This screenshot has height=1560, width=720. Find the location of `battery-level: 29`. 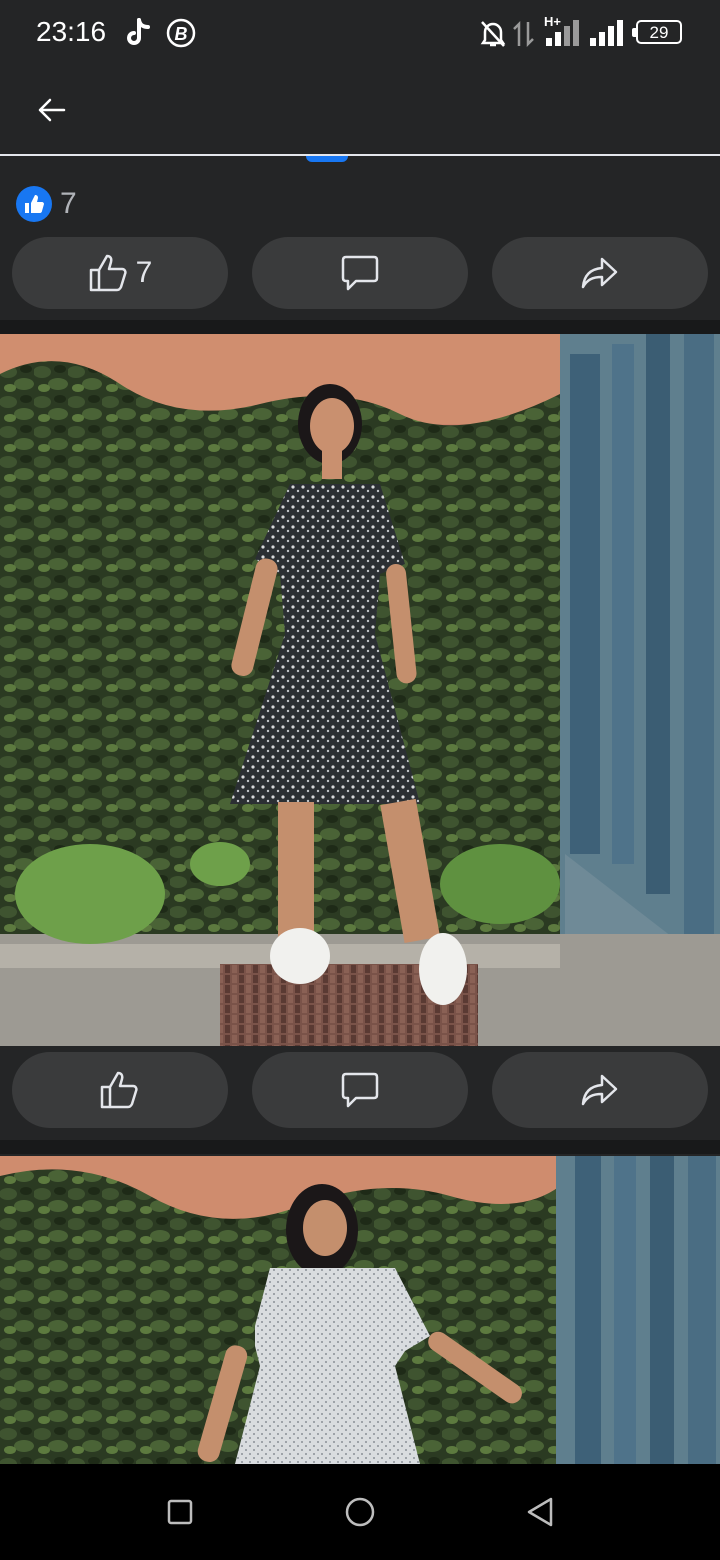

battery-level: 29 is located at coordinates (659, 32).